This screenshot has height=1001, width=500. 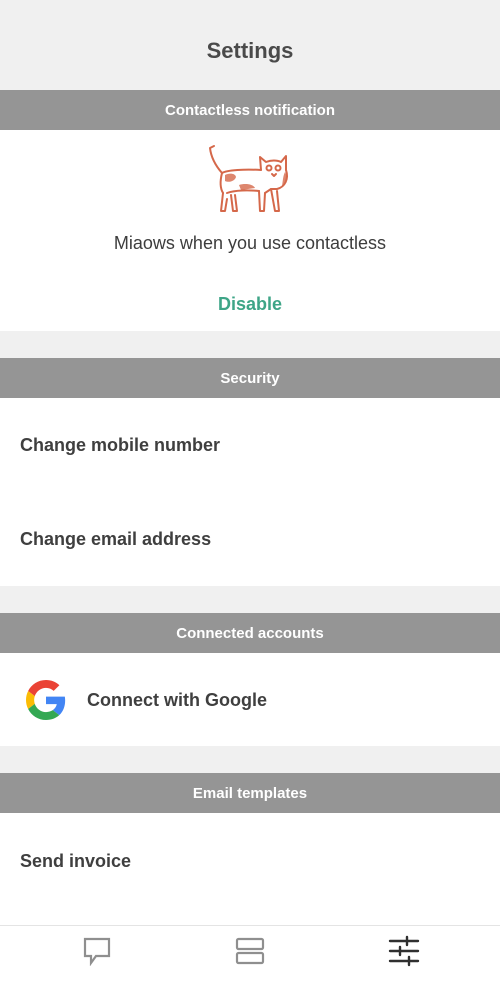 What do you see at coordinates (248, 178) in the screenshot?
I see `cat-illustration` at bounding box center [248, 178].